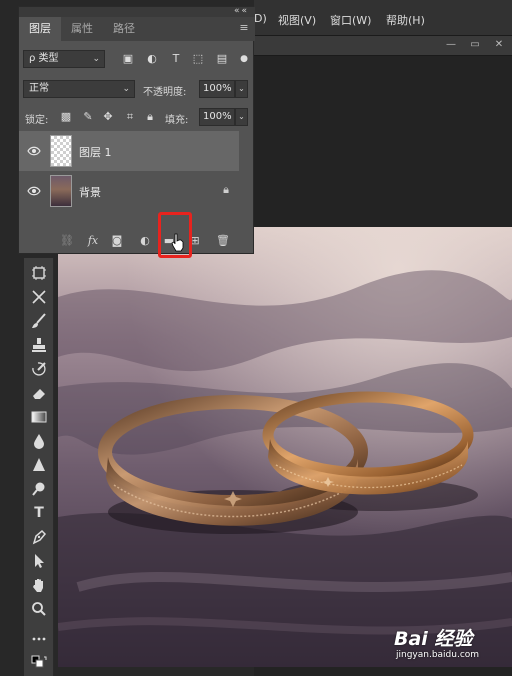 The height and width of the screenshot is (676, 512). What do you see at coordinates (39, 489) in the screenshot?
I see `dodge-tool-icon` at bounding box center [39, 489].